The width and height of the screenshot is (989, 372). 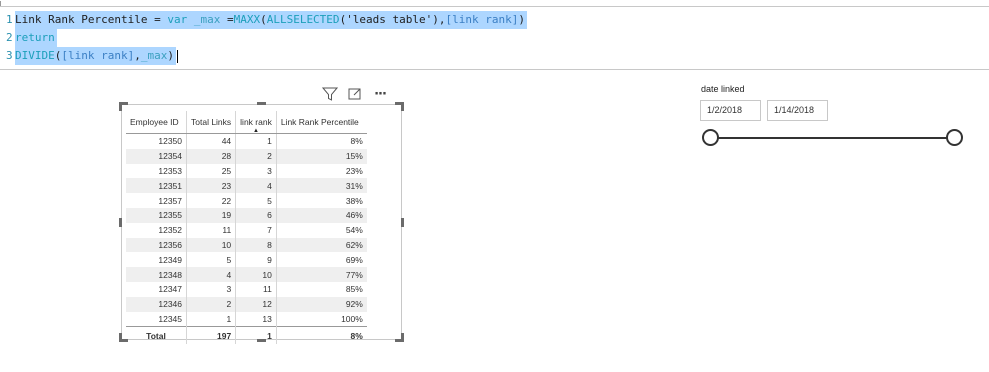 I want to click on code-token: (, so click(x=263, y=19).